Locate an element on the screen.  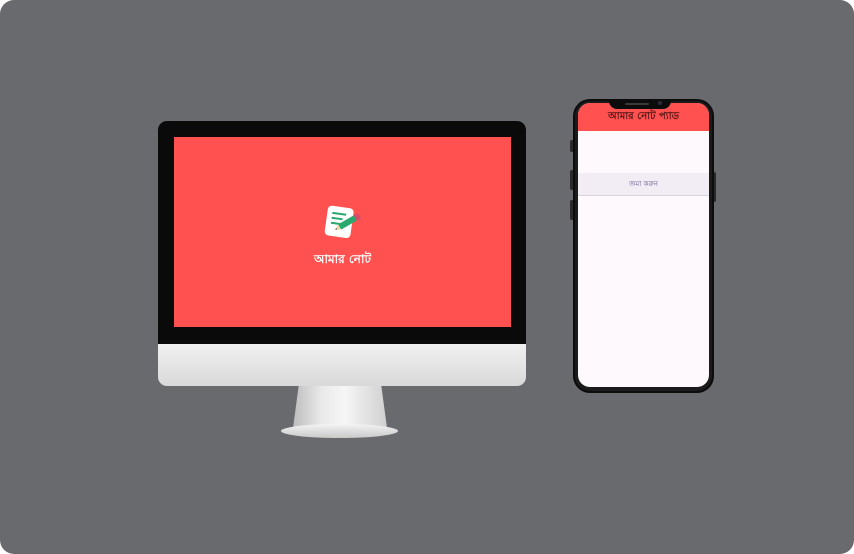
save-note-button: জমা করুন is located at coordinates (643, 184).